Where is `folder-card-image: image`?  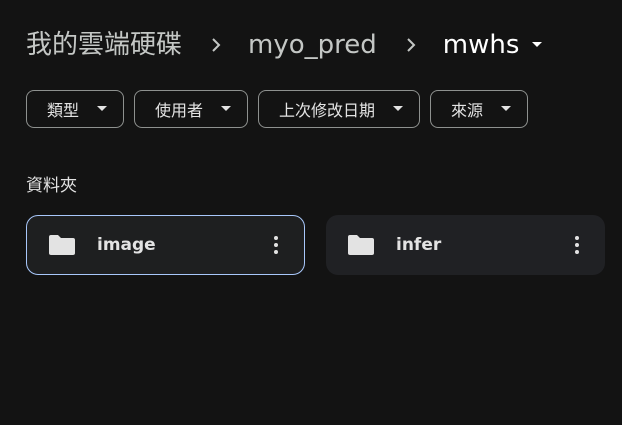
folder-card-image: image is located at coordinates (165, 245).